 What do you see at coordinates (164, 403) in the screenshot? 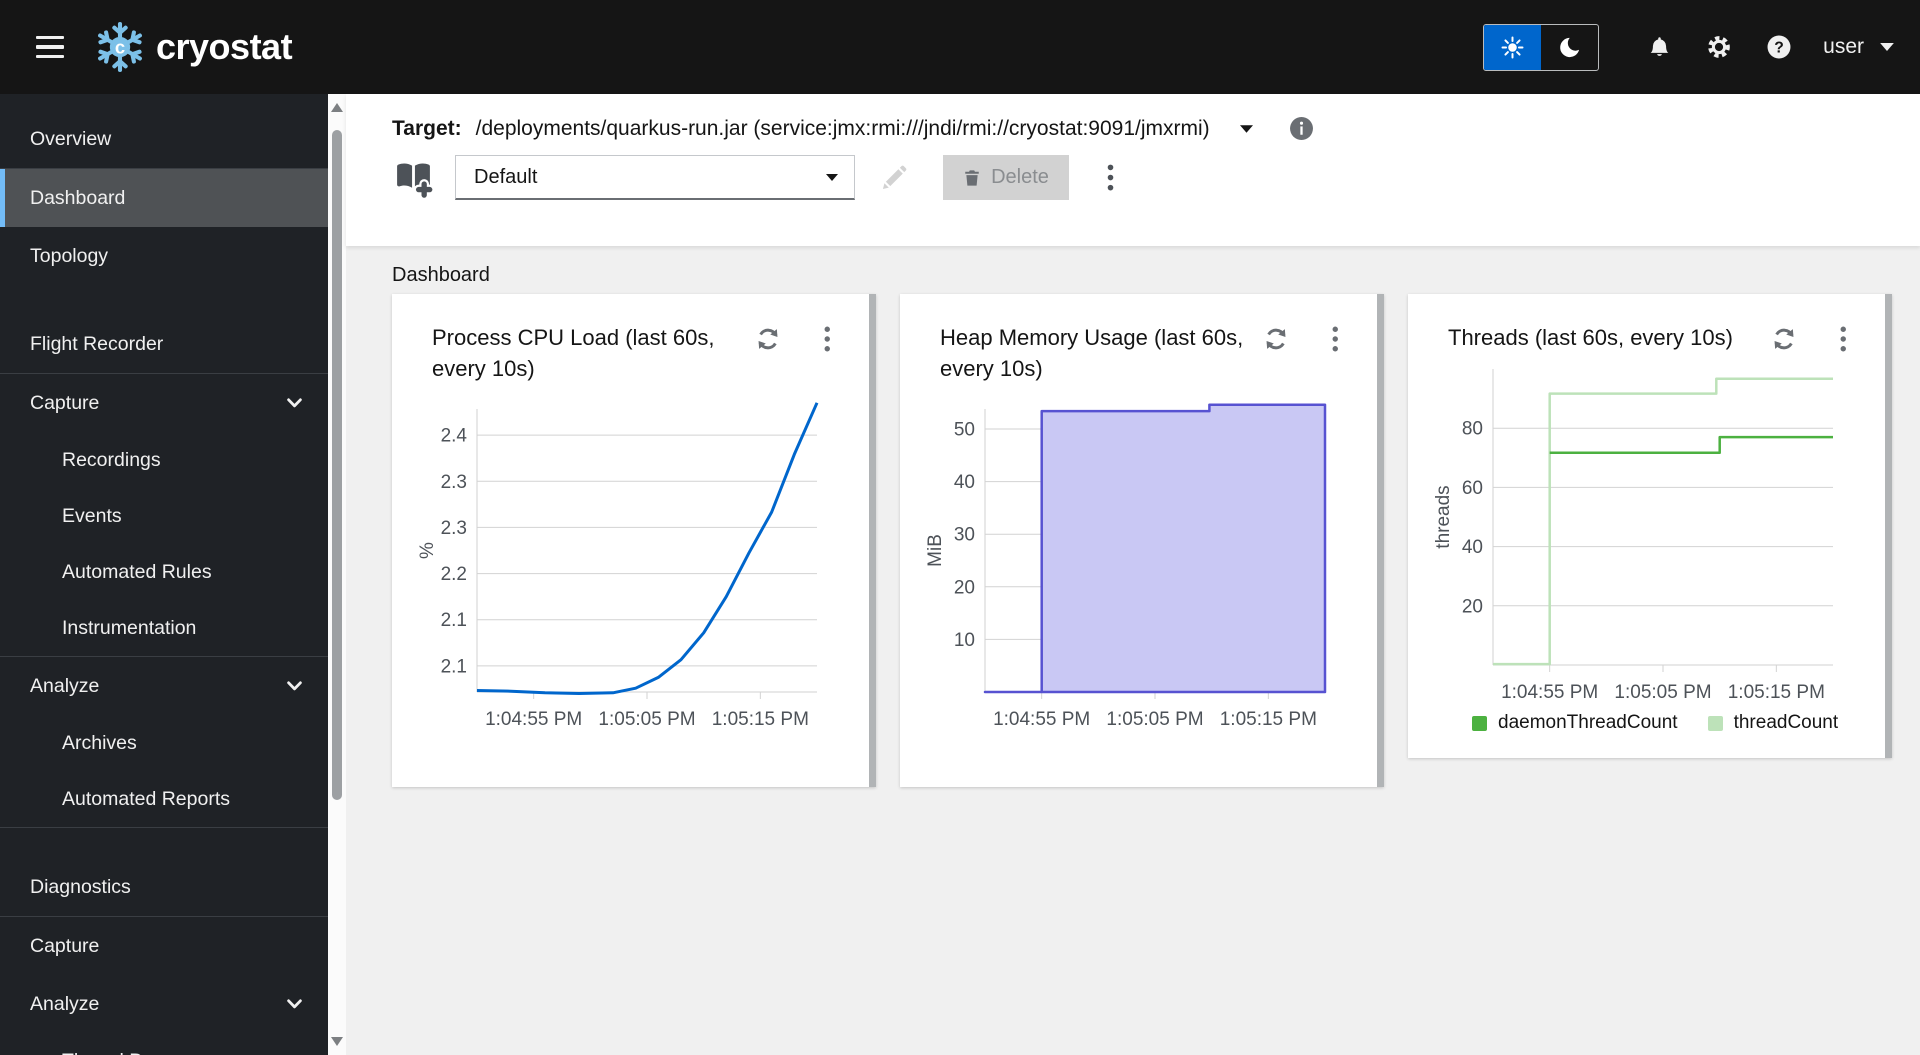
I see `sidebar-item-capture: Capture` at bounding box center [164, 403].